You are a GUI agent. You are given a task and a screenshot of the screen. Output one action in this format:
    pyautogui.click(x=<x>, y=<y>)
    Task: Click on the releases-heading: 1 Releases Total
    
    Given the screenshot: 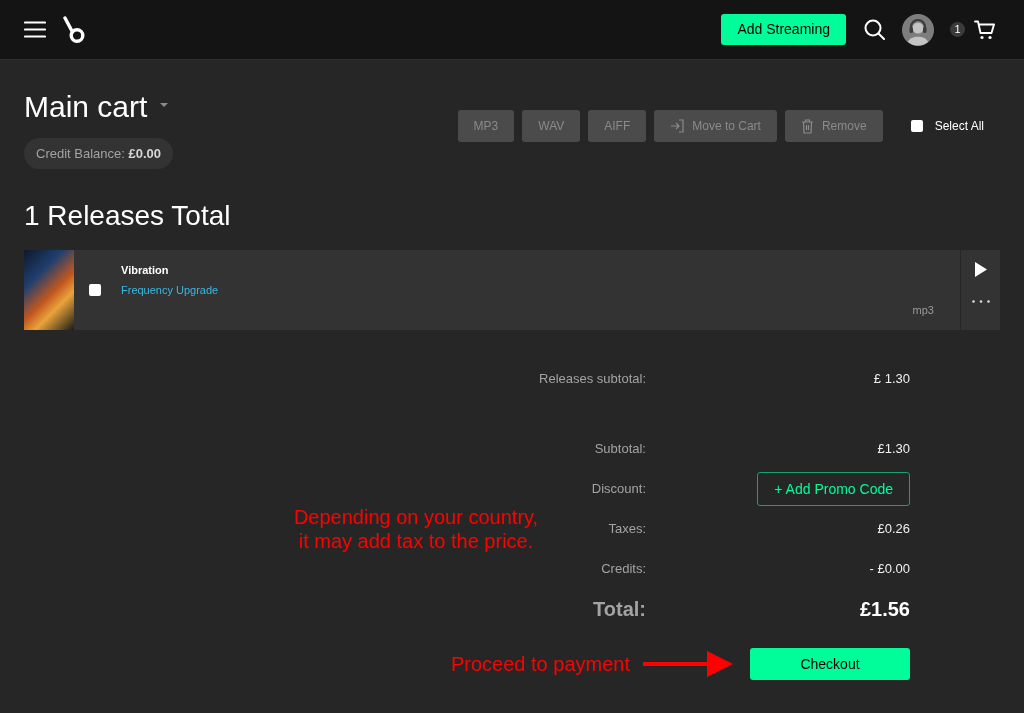 What is the action you would take?
    pyautogui.click(x=127, y=216)
    